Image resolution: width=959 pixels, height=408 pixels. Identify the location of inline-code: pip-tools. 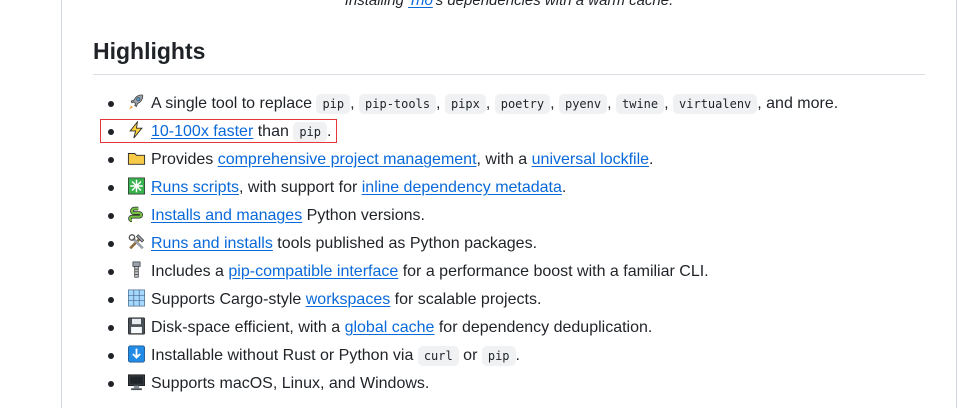
(398, 104).